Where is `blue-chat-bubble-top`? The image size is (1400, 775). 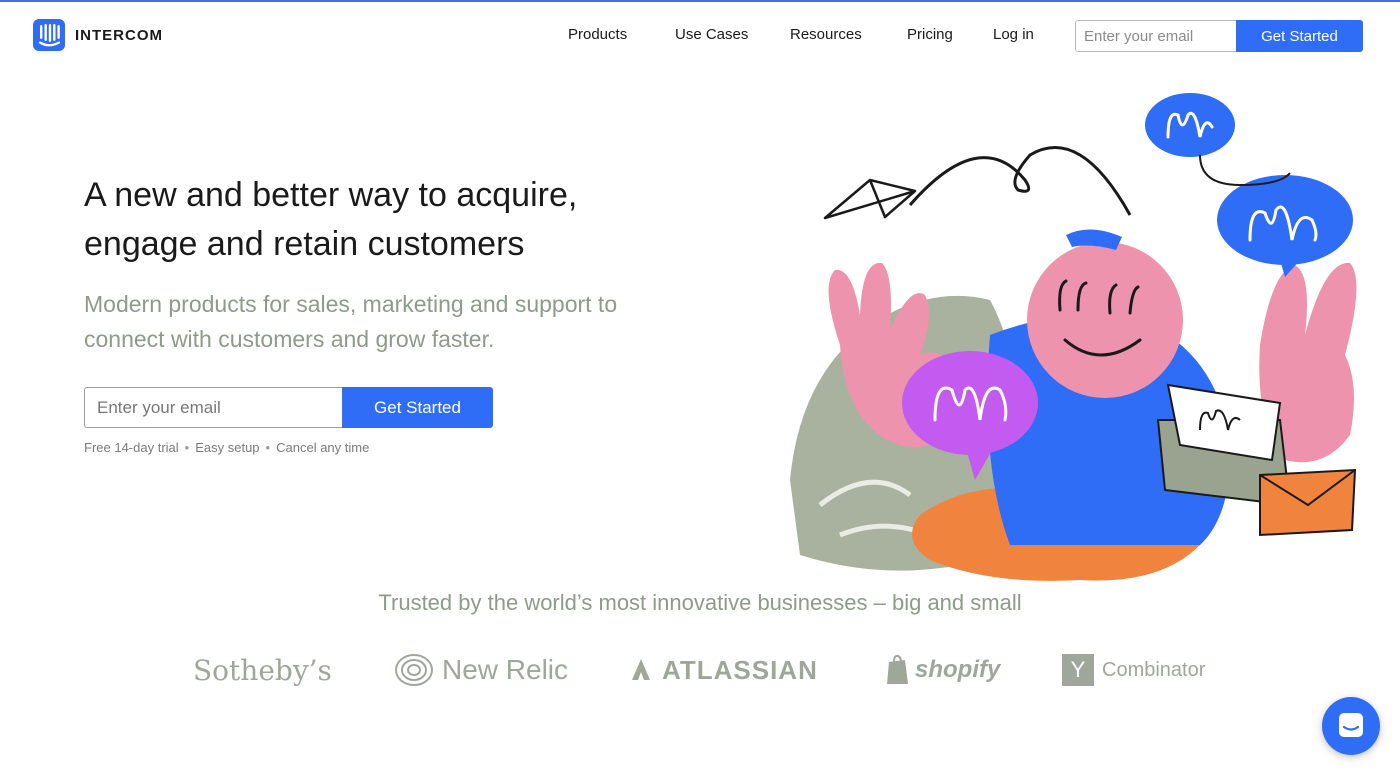 blue-chat-bubble-top is located at coordinates (1190, 125).